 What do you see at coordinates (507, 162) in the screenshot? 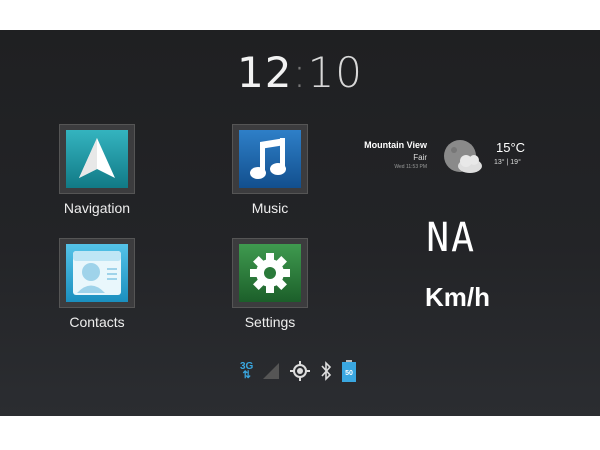
I see `weather-range: 13° | 19°` at bounding box center [507, 162].